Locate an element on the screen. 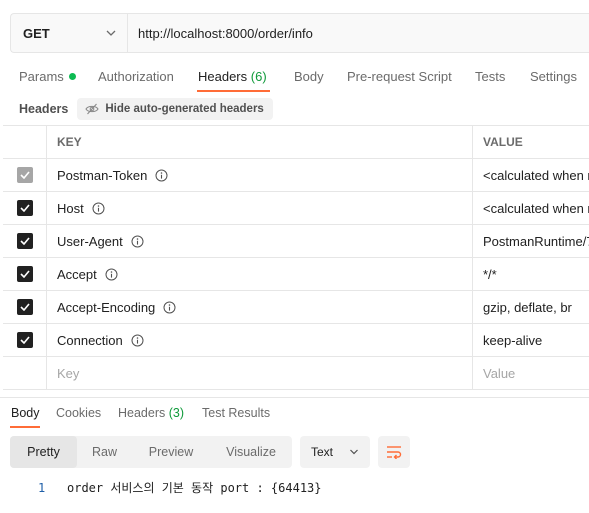 This screenshot has height=513, width=589. response-tab-body: Body is located at coordinates (25, 413).